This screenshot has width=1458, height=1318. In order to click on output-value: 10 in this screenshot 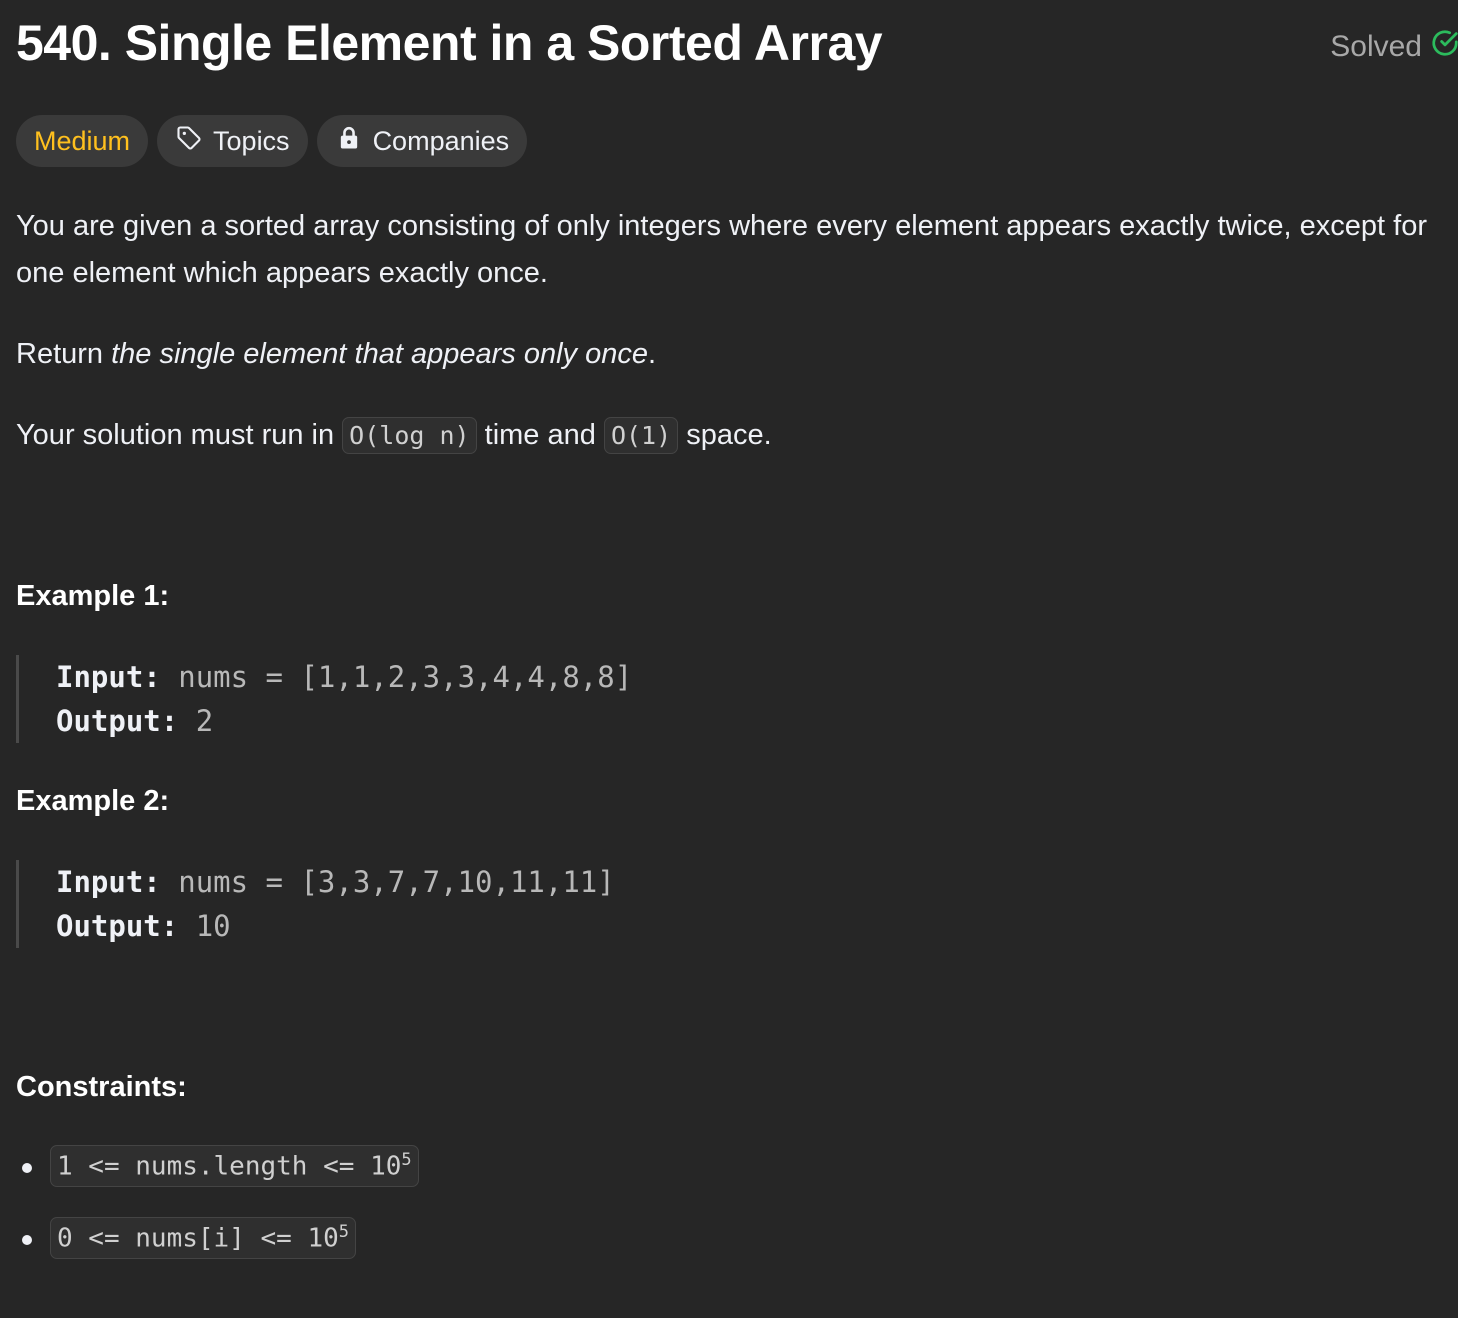, I will do `click(213, 926)`.